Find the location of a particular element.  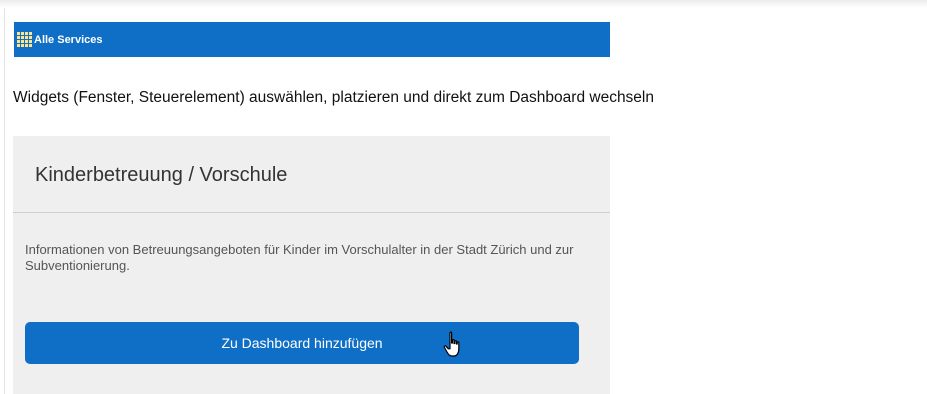

top-shadow is located at coordinates (463, 4).